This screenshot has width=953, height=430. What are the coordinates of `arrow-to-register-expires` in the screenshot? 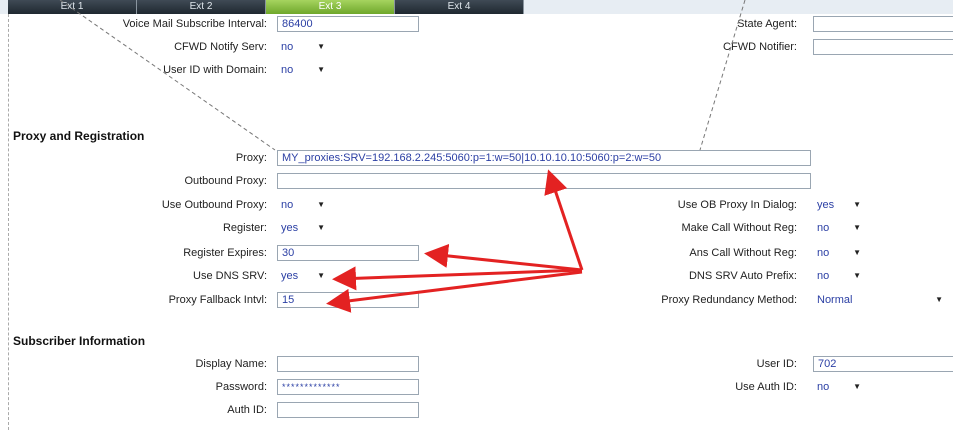 It's located at (503, 257).